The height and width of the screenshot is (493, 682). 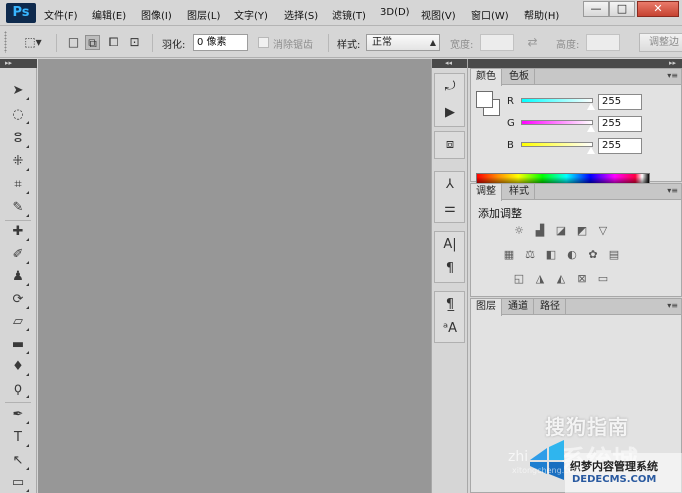 What do you see at coordinates (486, 307) in the screenshot?
I see `tab-layers: 图层` at bounding box center [486, 307].